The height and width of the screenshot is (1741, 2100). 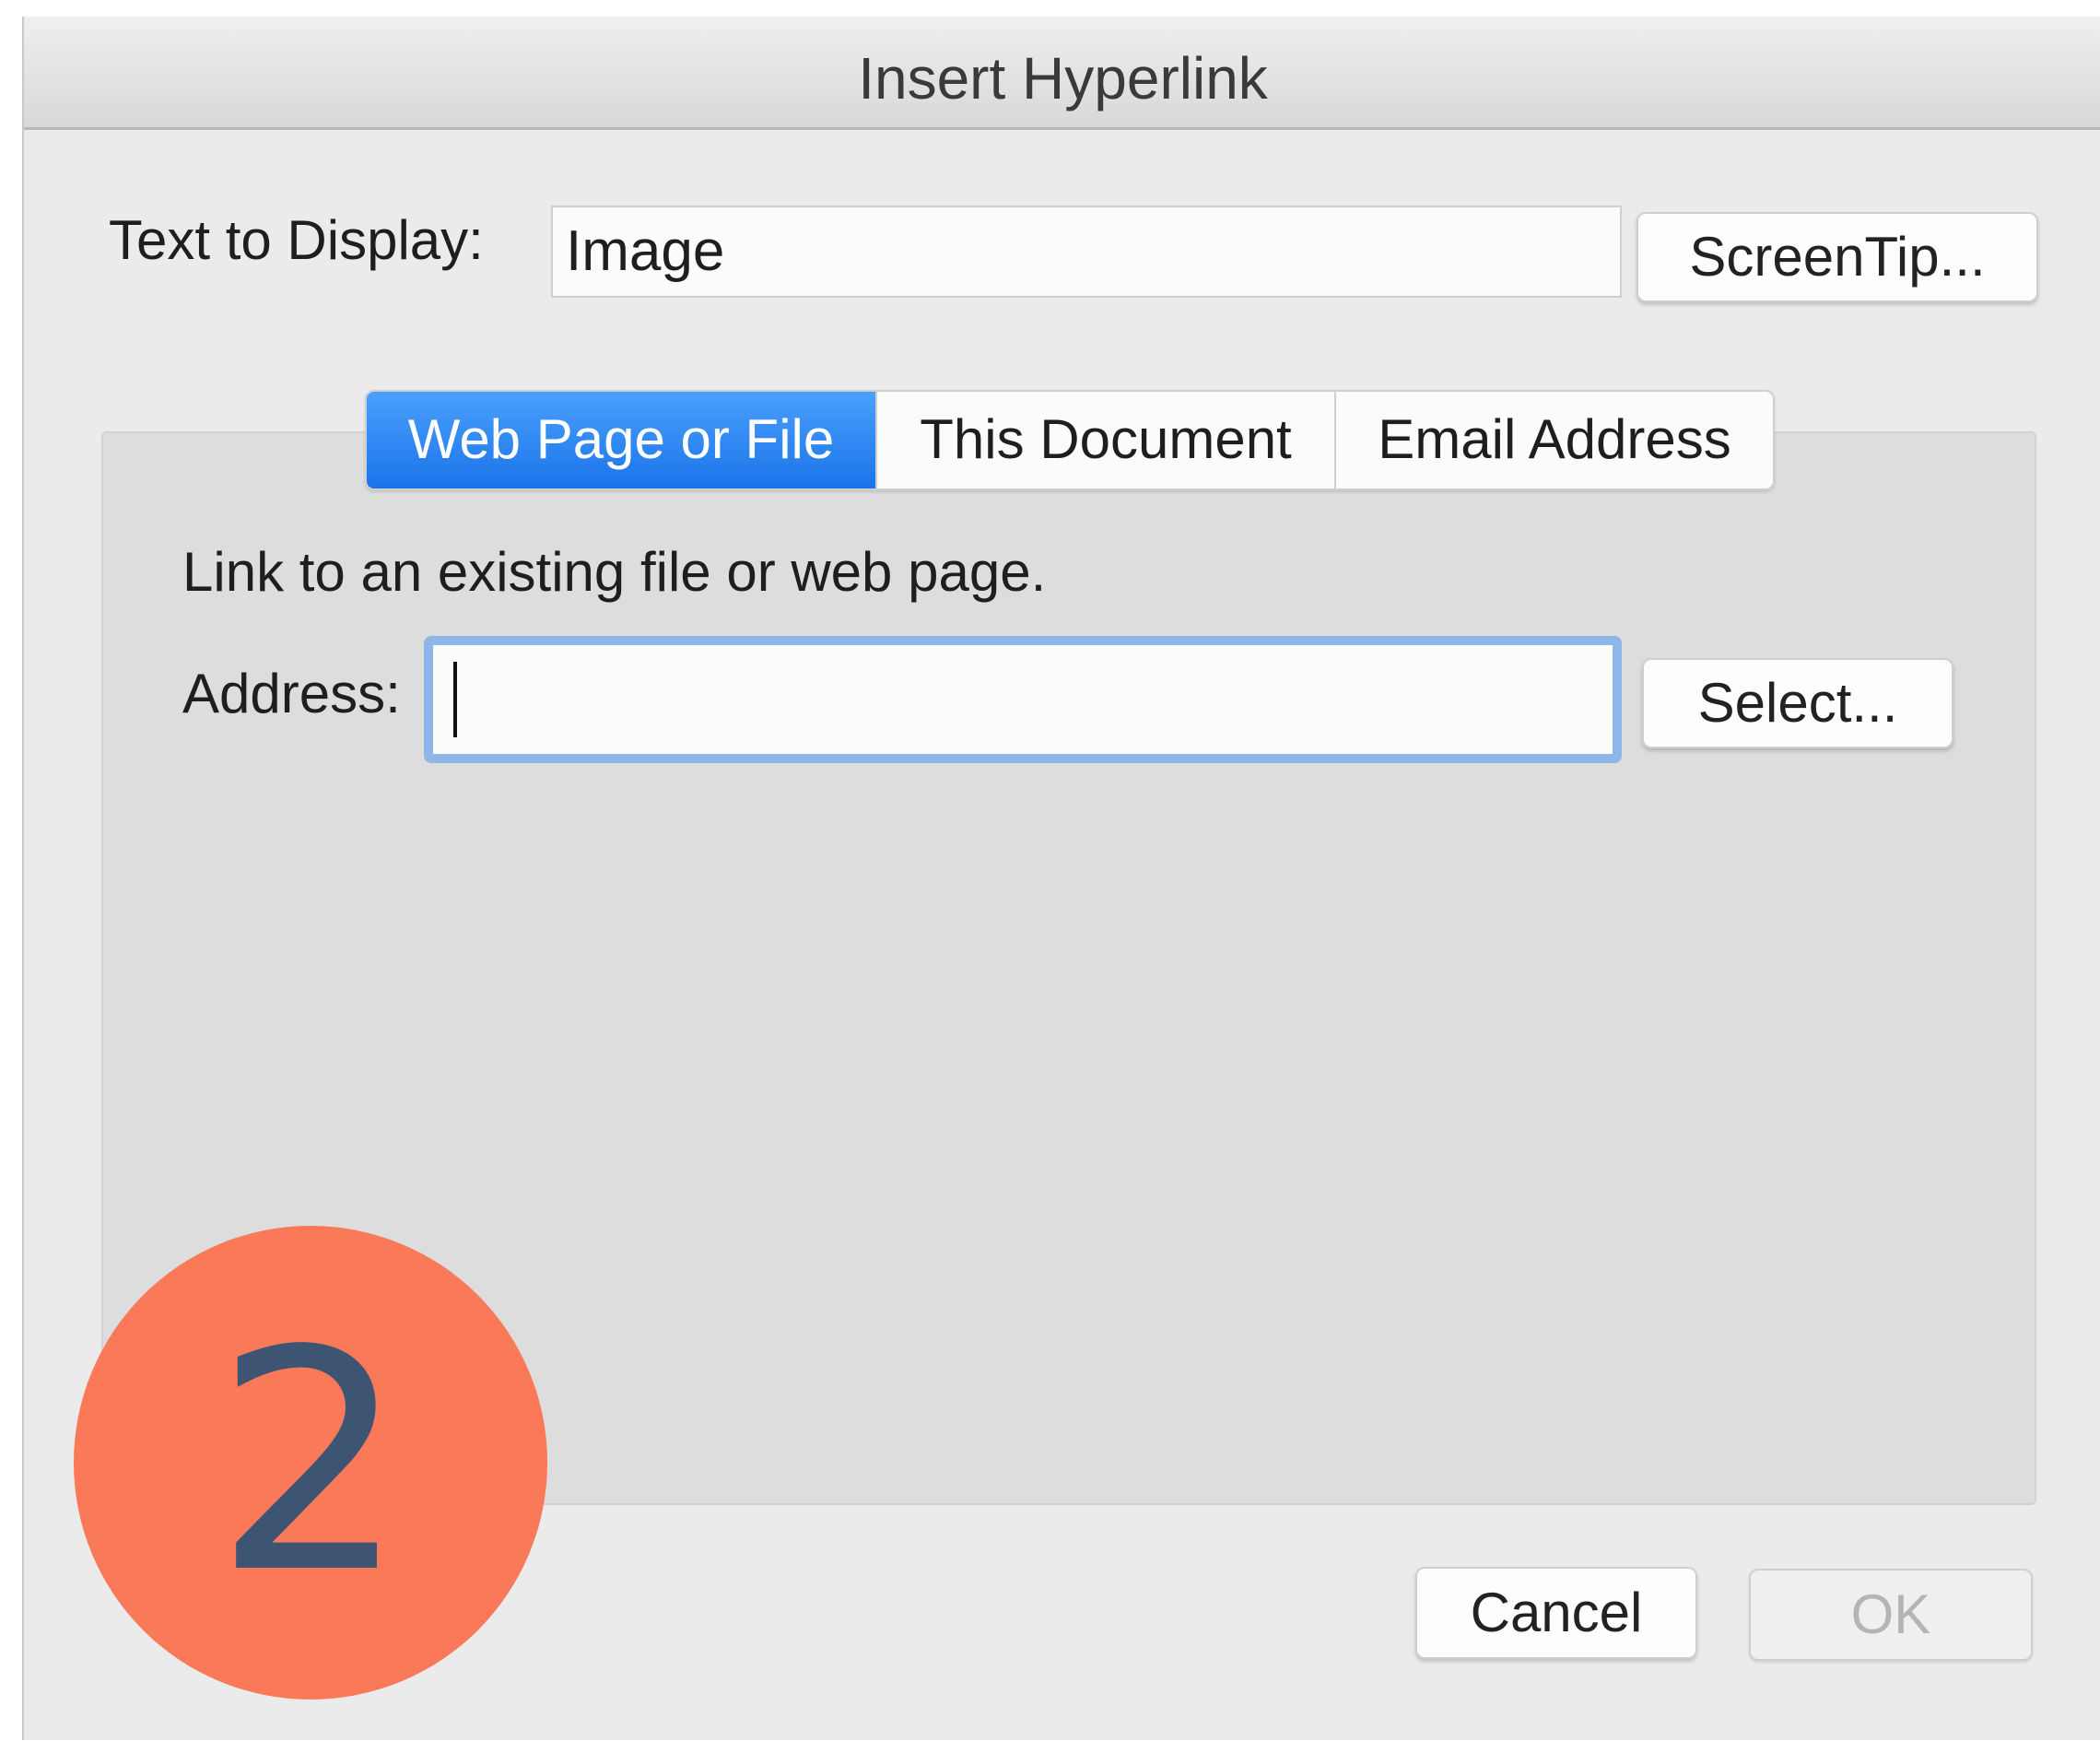 What do you see at coordinates (621, 440) in the screenshot?
I see `tab-web-page-or-file: Web Page or File` at bounding box center [621, 440].